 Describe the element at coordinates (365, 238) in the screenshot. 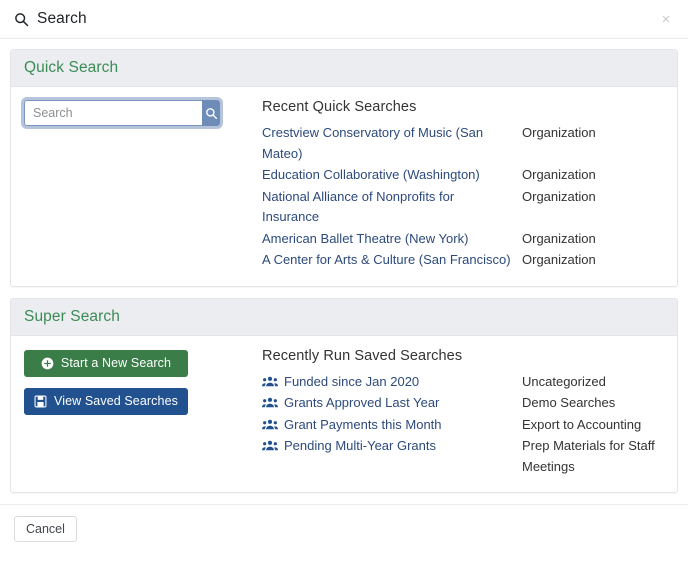

I see `recent-search-link: American Ballet Theatre (New York)` at that location.